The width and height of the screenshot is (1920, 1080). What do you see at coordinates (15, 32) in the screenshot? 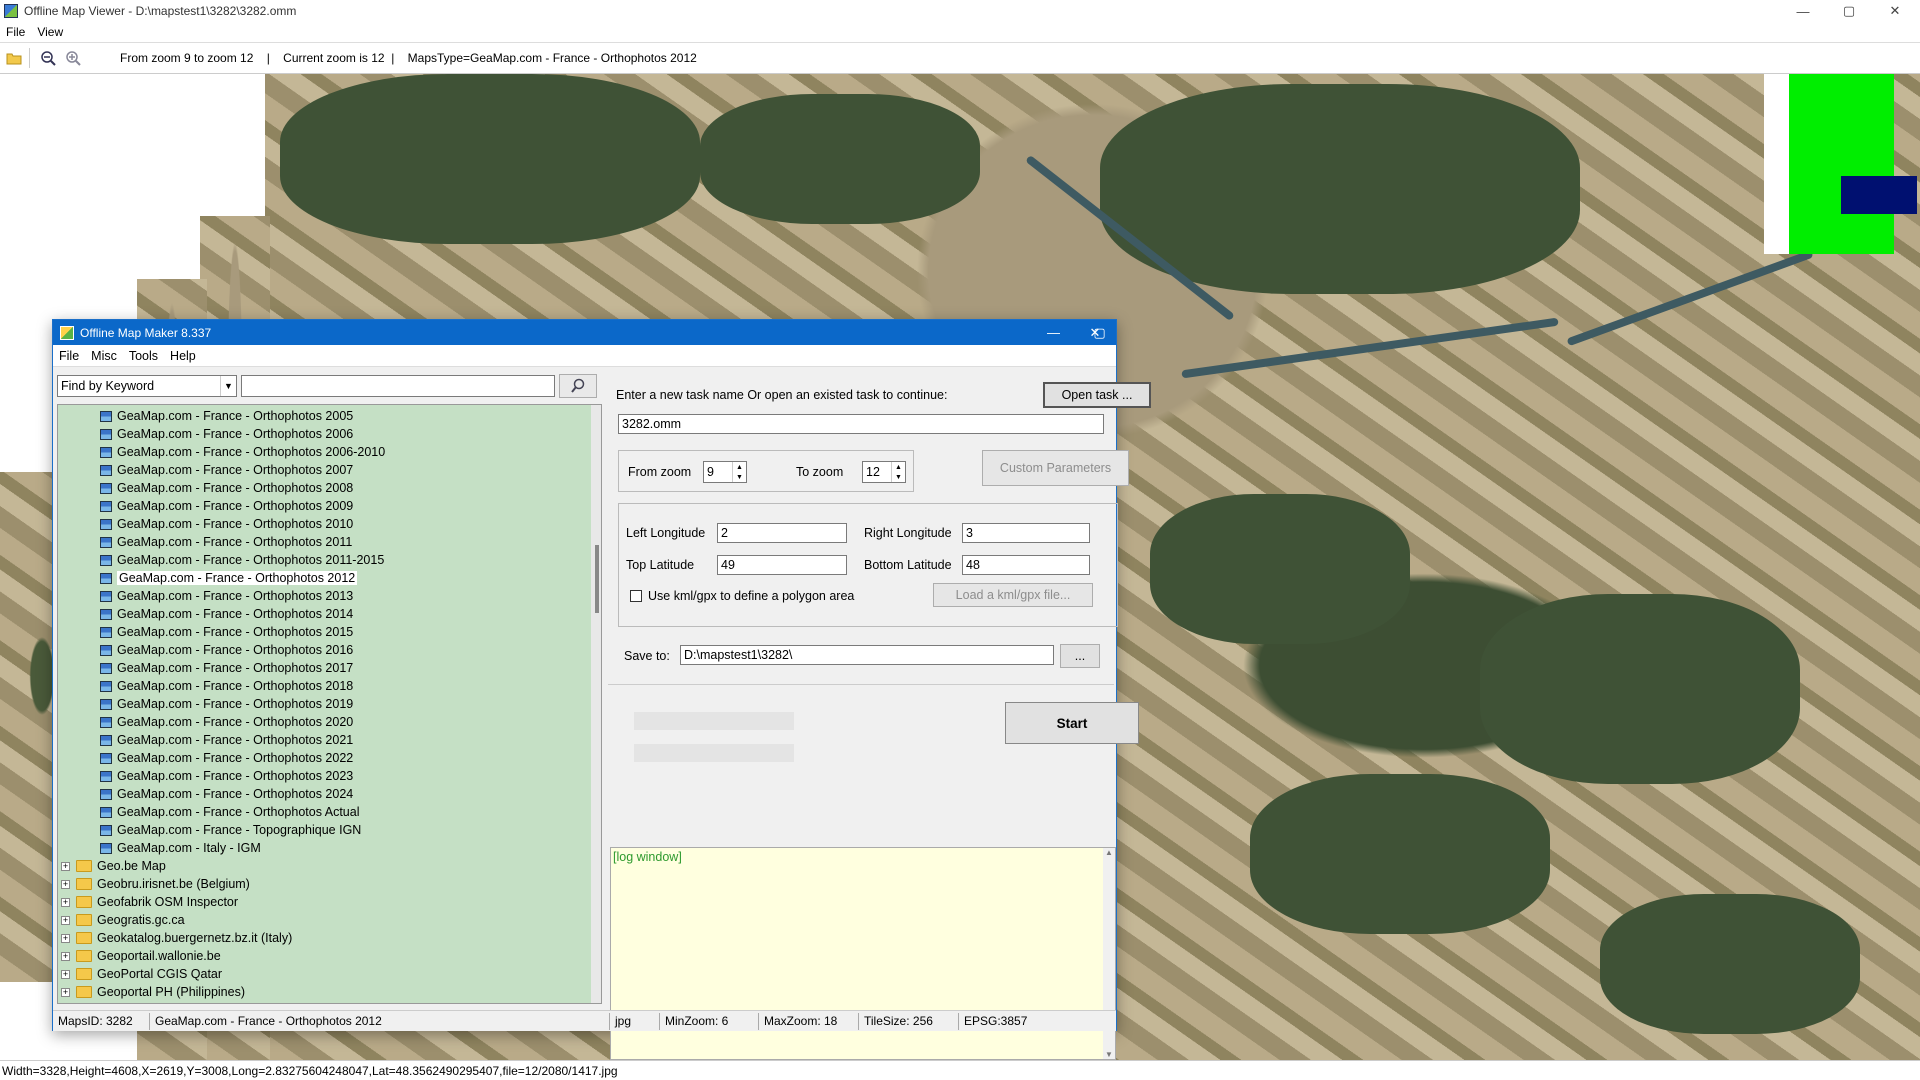
I see `menu-file: File` at bounding box center [15, 32].